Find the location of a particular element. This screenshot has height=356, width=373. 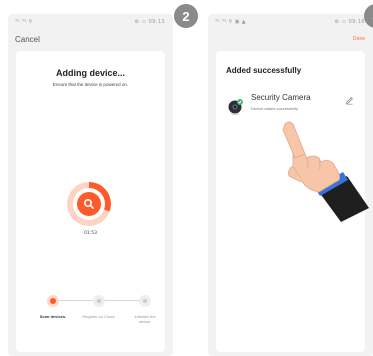

done-button: Done is located at coordinates (359, 39).